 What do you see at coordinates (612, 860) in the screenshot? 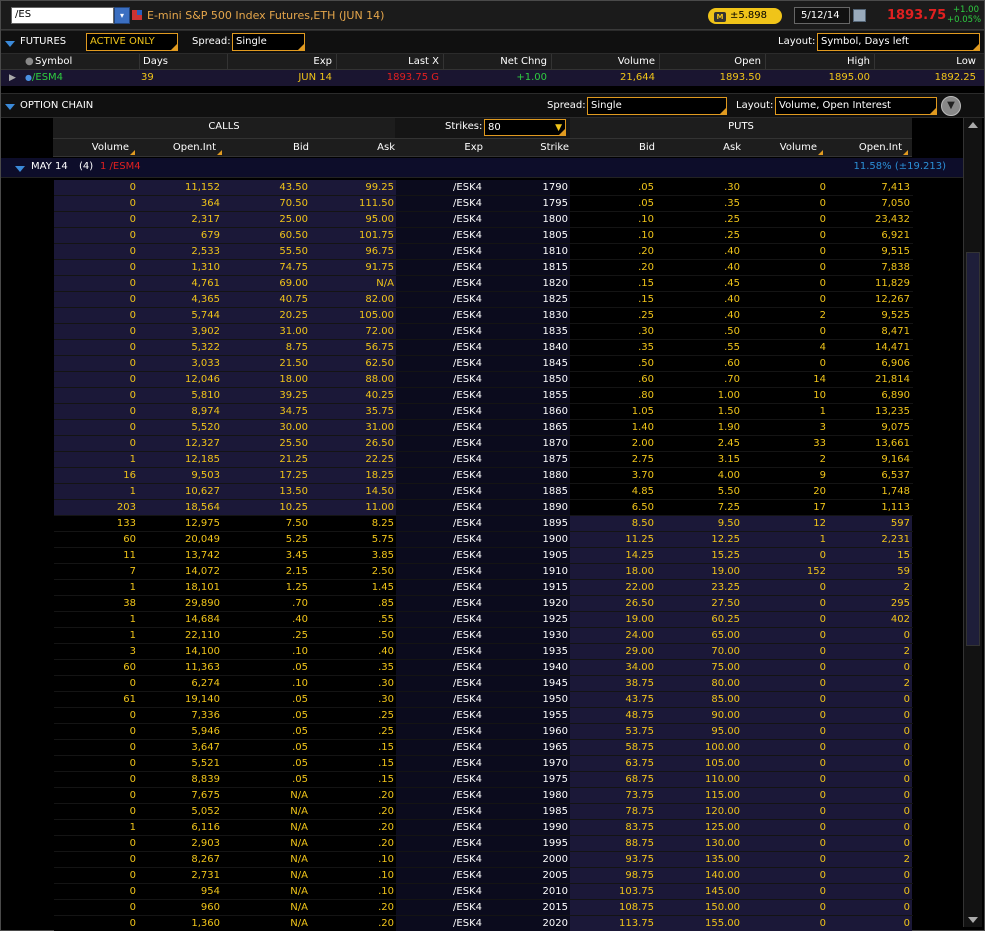
I see `put-bid: 93.75` at bounding box center [612, 860].